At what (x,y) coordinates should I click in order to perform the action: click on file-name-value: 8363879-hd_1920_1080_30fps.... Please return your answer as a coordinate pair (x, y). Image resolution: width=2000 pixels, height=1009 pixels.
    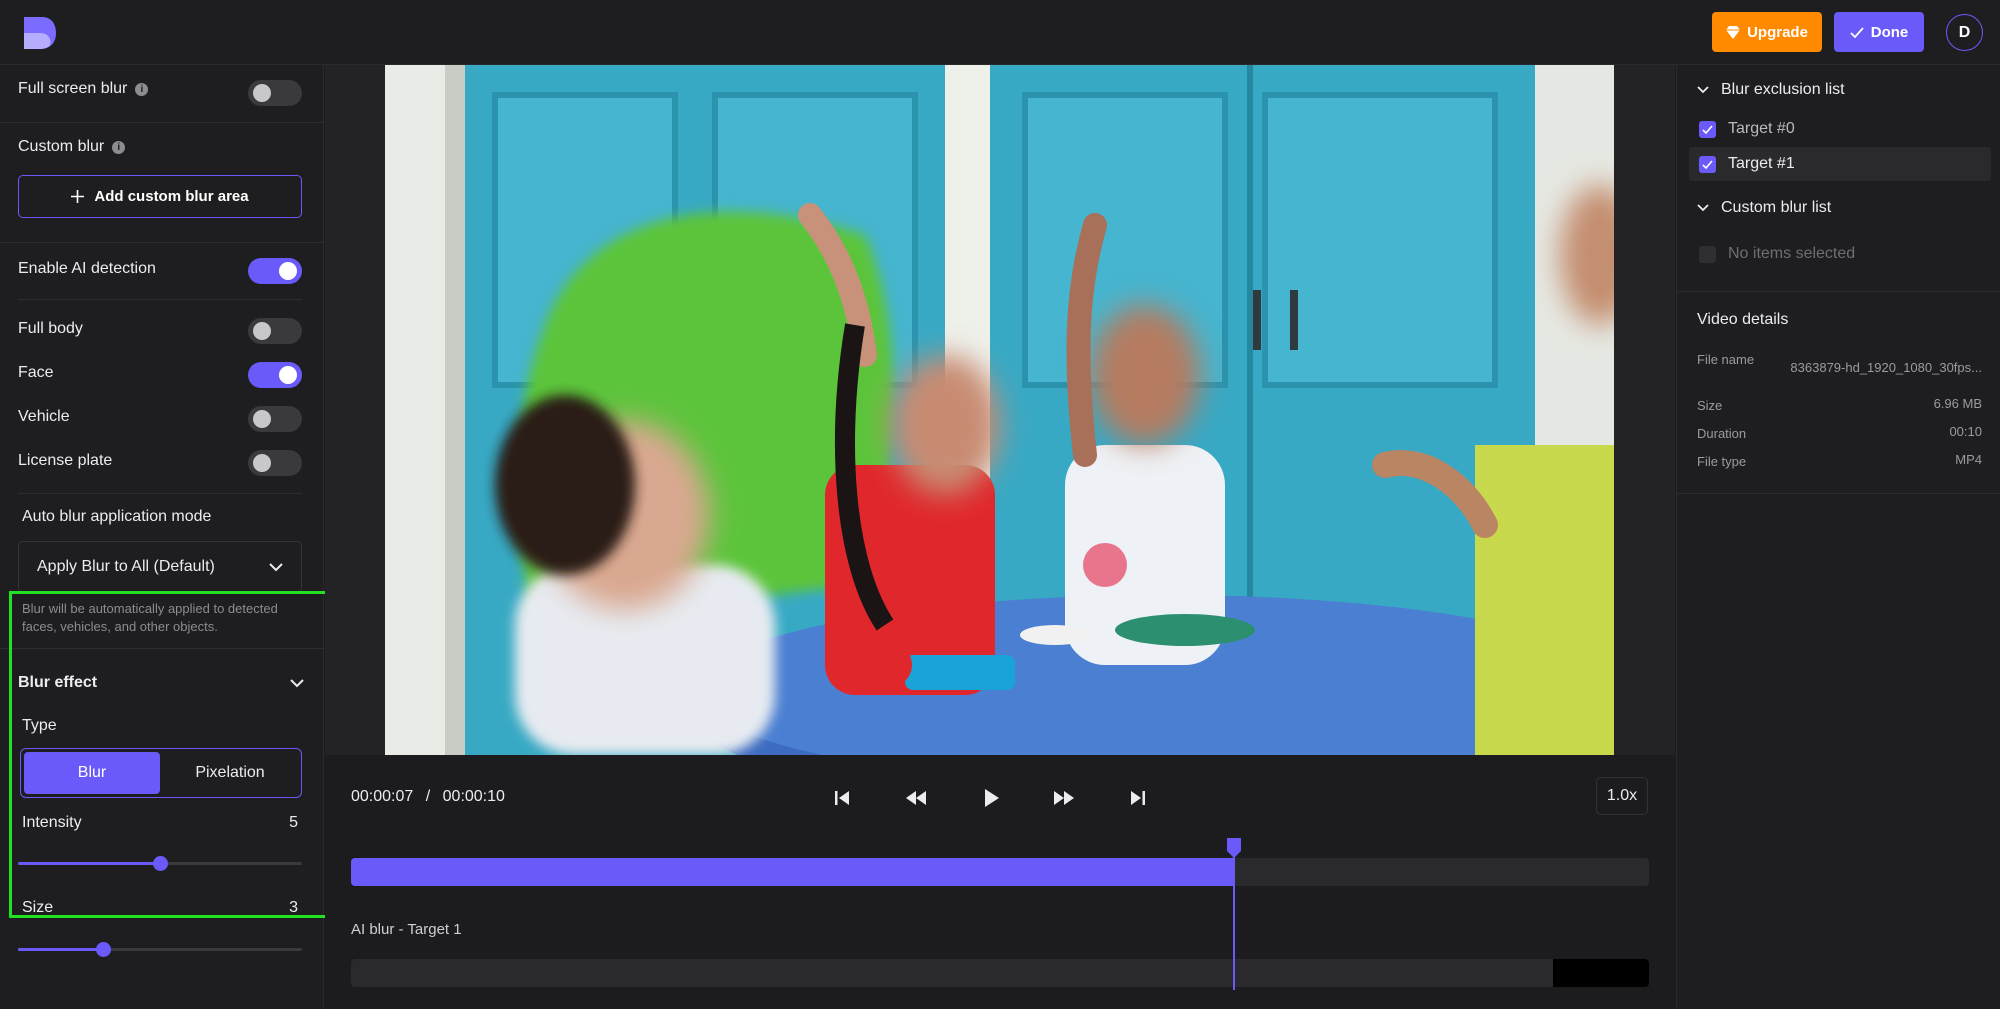
    Looking at the image, I should click on (1886, 367).